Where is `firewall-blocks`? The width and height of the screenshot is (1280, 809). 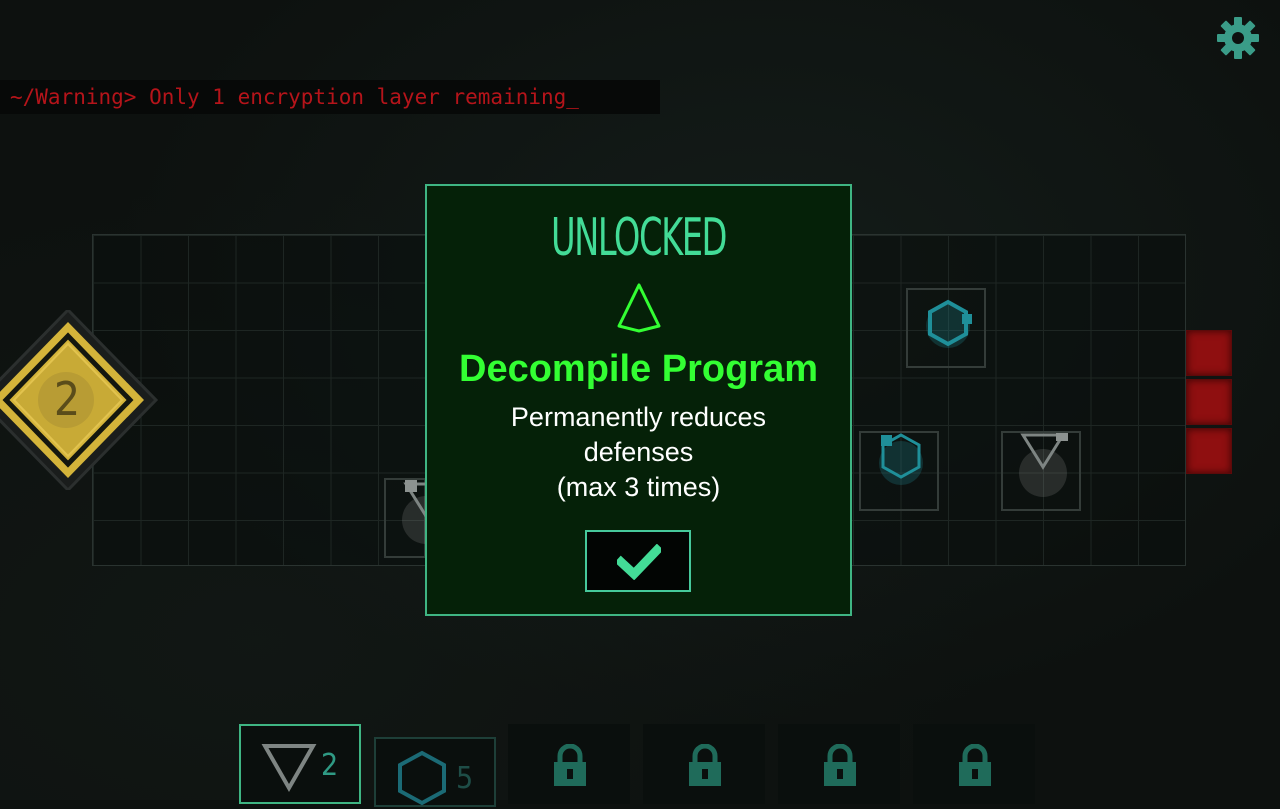
firewall-blocks is located at coordinates (1209, 402).